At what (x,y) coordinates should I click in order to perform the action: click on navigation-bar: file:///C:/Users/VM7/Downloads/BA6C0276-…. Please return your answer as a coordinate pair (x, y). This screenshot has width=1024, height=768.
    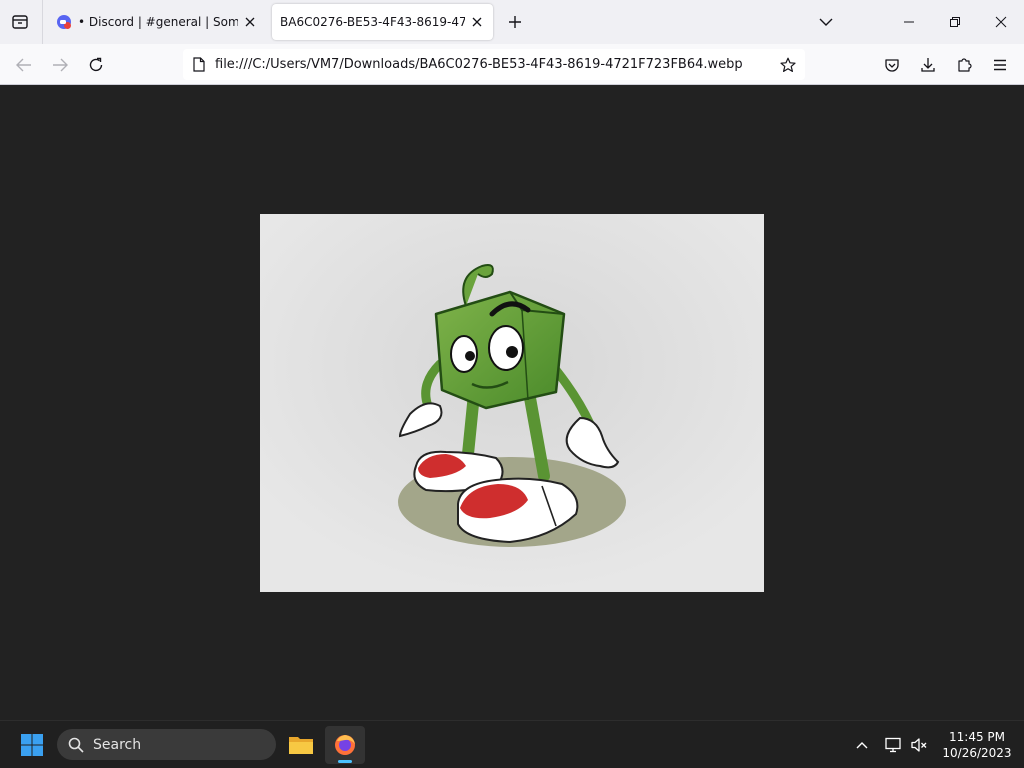
    Looking at the image, I should click on (512, 64).